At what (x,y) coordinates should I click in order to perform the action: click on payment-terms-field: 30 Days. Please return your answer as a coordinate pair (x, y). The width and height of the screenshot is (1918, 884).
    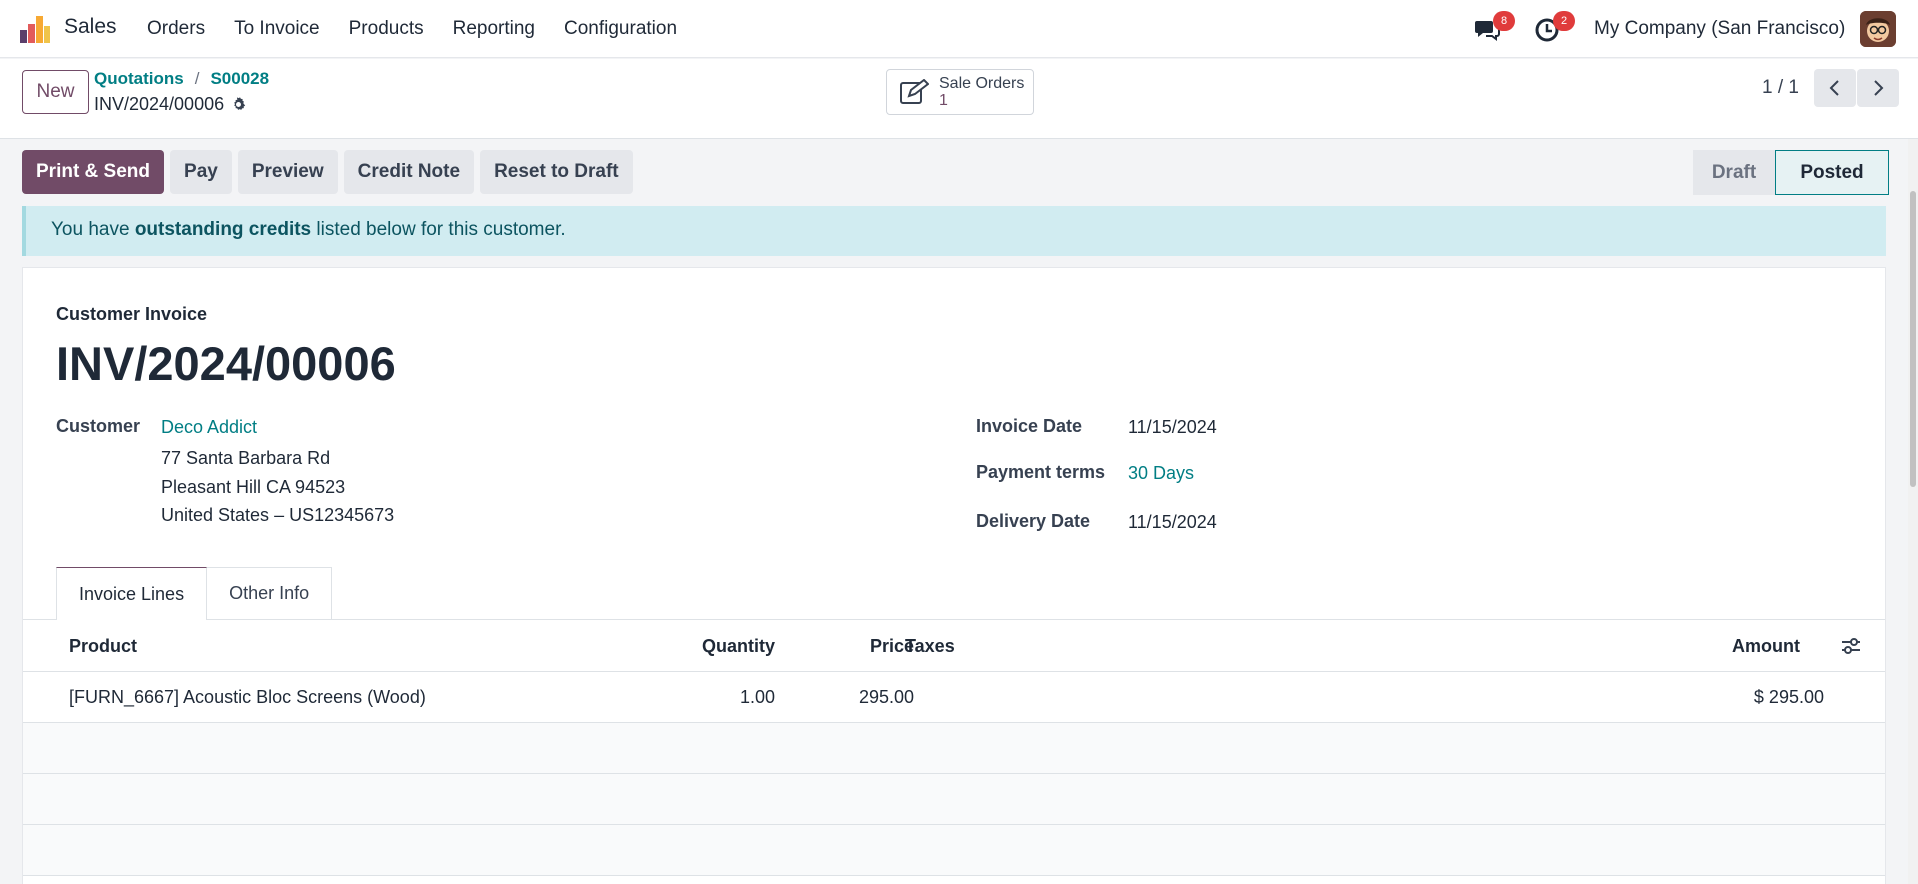
    Looking at the image, I should click on (1161, 473).